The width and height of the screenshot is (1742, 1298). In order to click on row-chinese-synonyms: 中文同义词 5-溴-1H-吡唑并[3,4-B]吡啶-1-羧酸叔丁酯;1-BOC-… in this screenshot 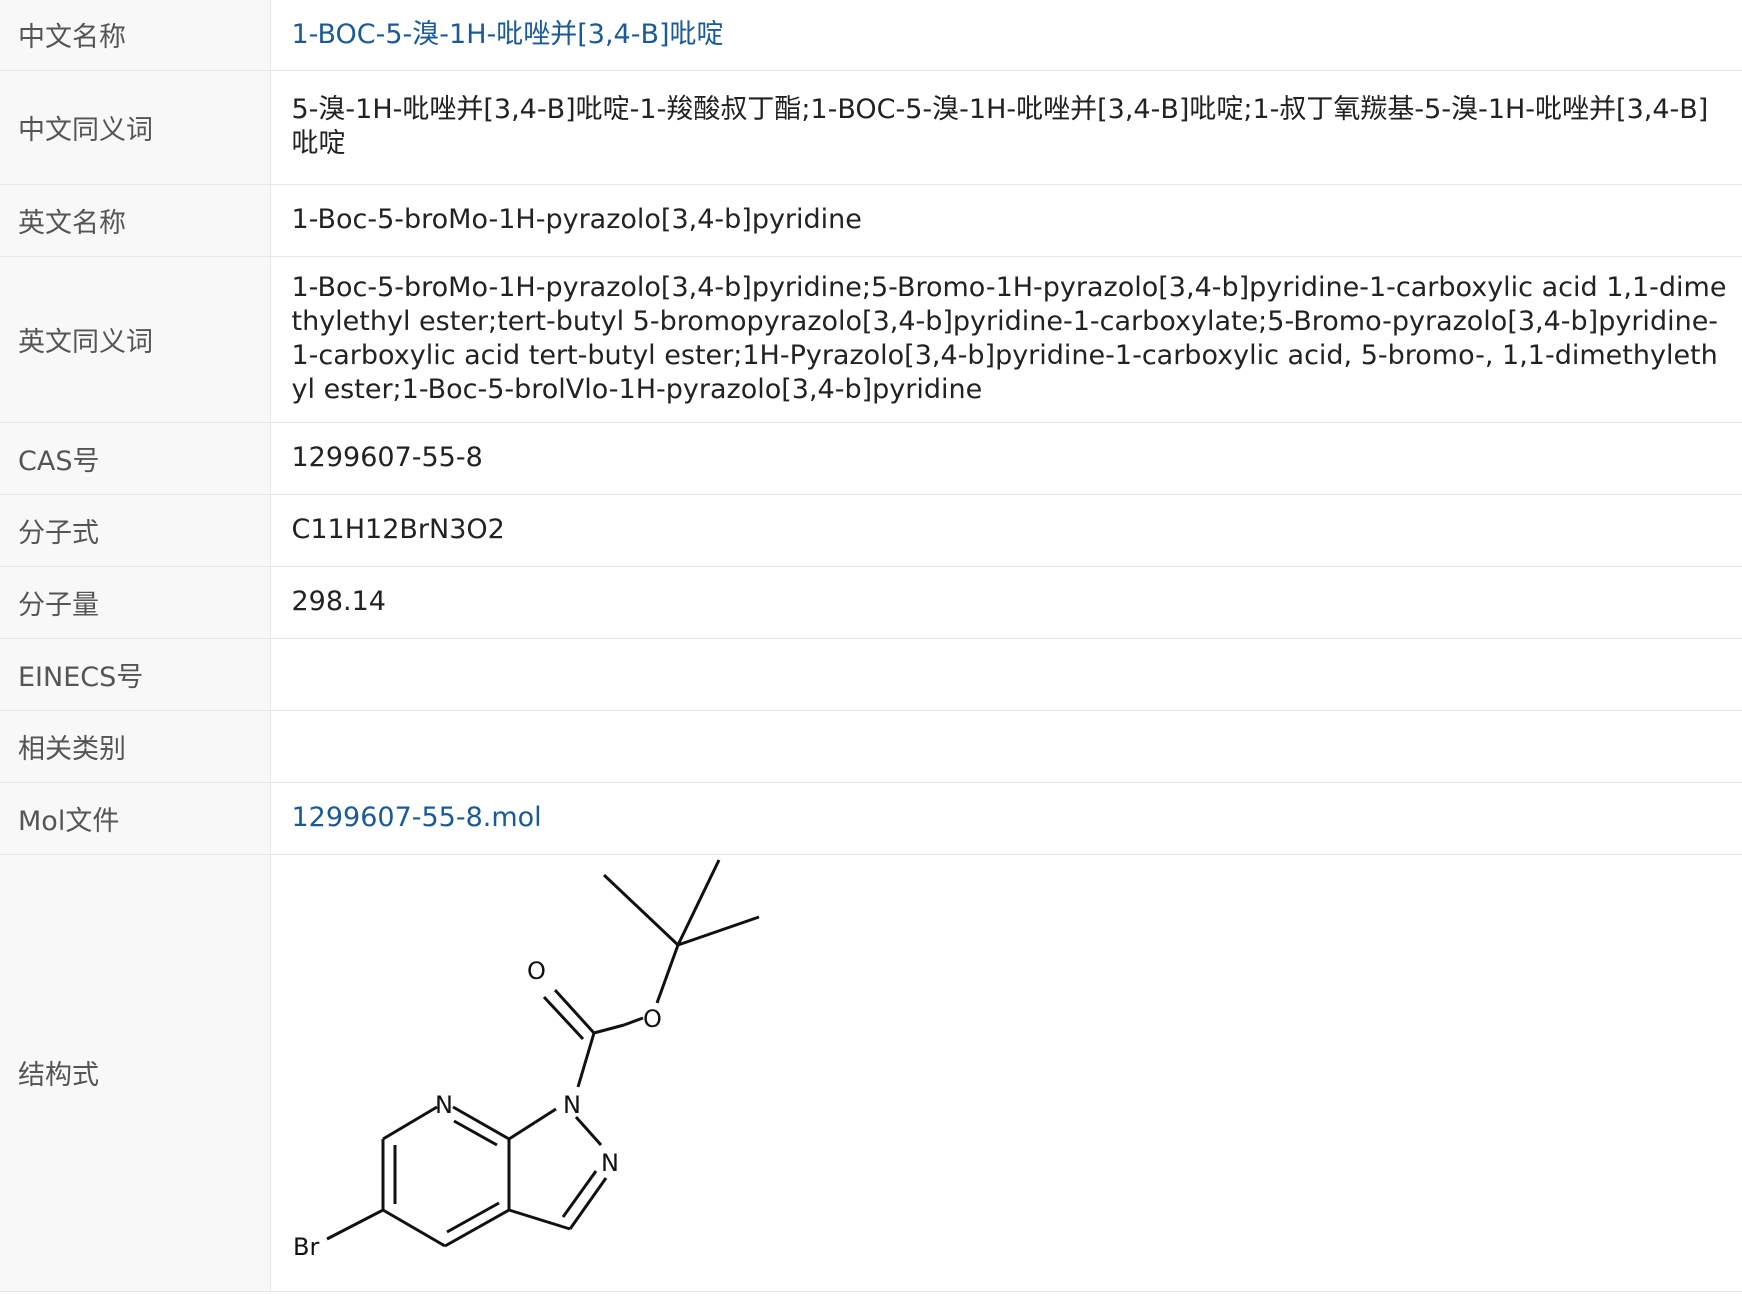, I will do `click(871, 127)`.